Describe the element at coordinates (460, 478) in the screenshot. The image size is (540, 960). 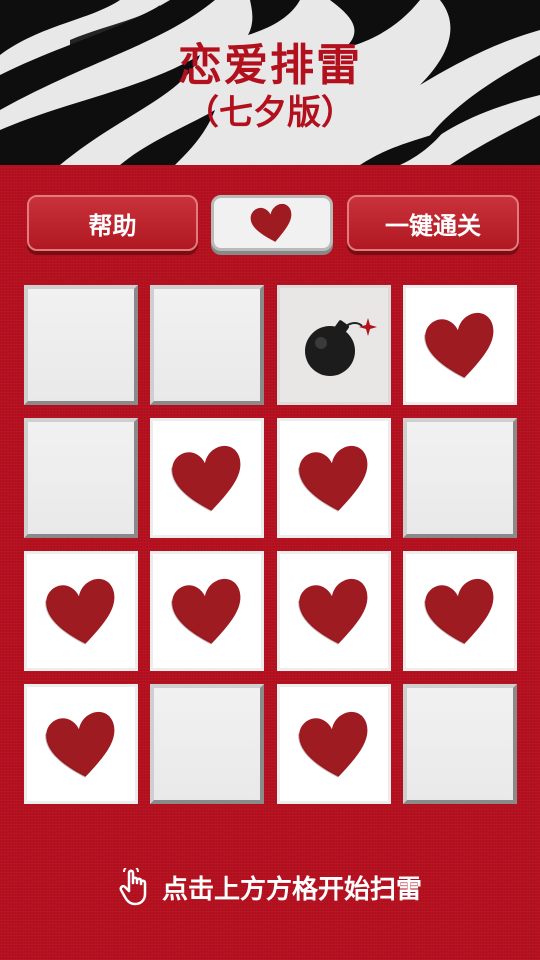
I see `grid-cell-r2-c4-hidden` at that location.